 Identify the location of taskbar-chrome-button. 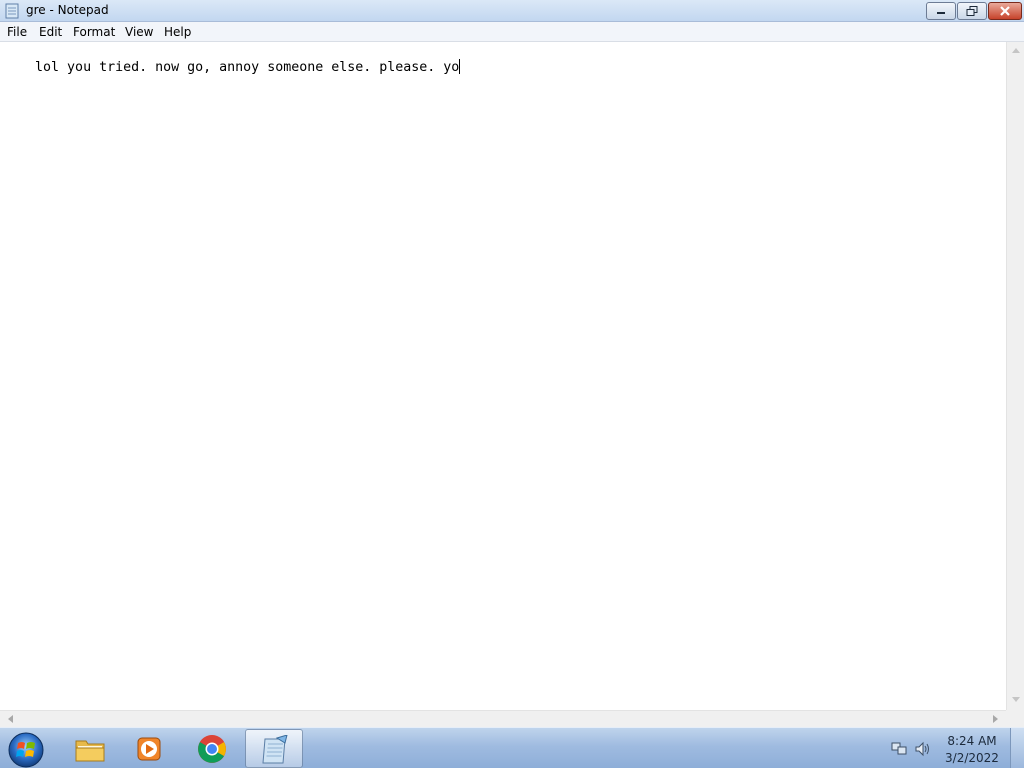
(212, 748).